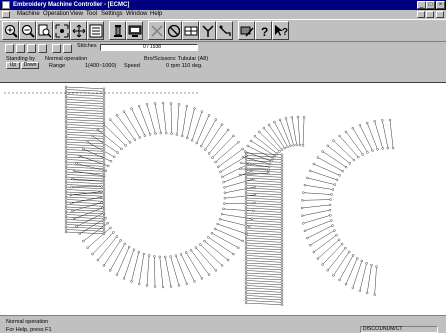 This screenshot has width=446, height=333. I want to click on stitch-list-button, so click(95, 30).